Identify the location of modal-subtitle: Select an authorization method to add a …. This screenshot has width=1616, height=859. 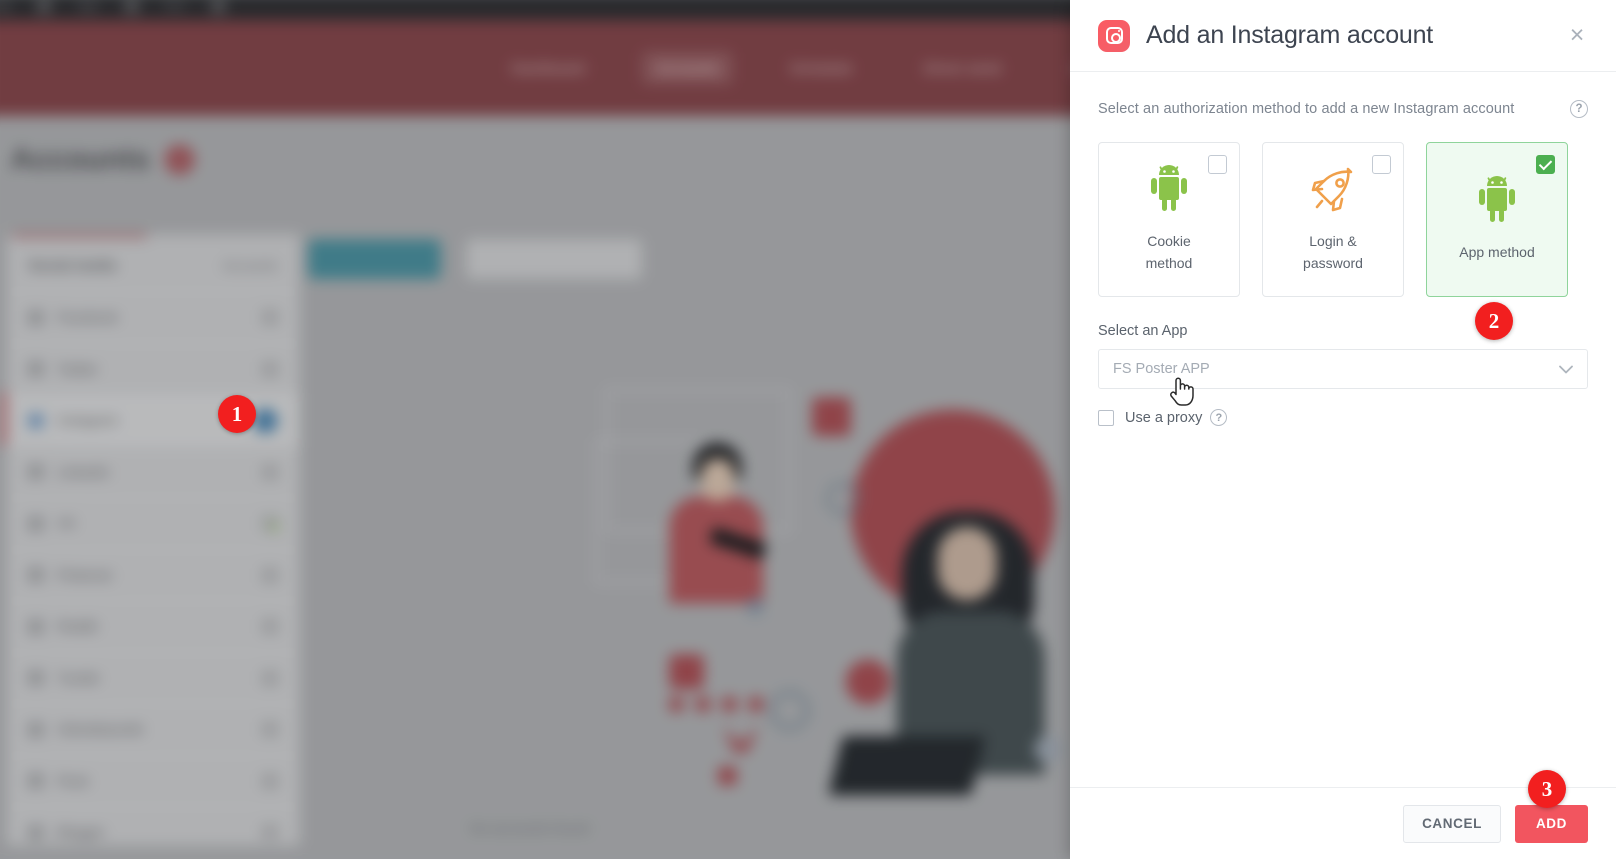
(1306, 109).